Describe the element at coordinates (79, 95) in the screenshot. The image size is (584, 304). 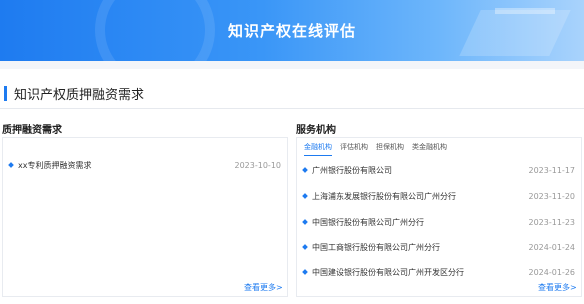
I see `section-title: 知识产权质押融资需求` at that location.